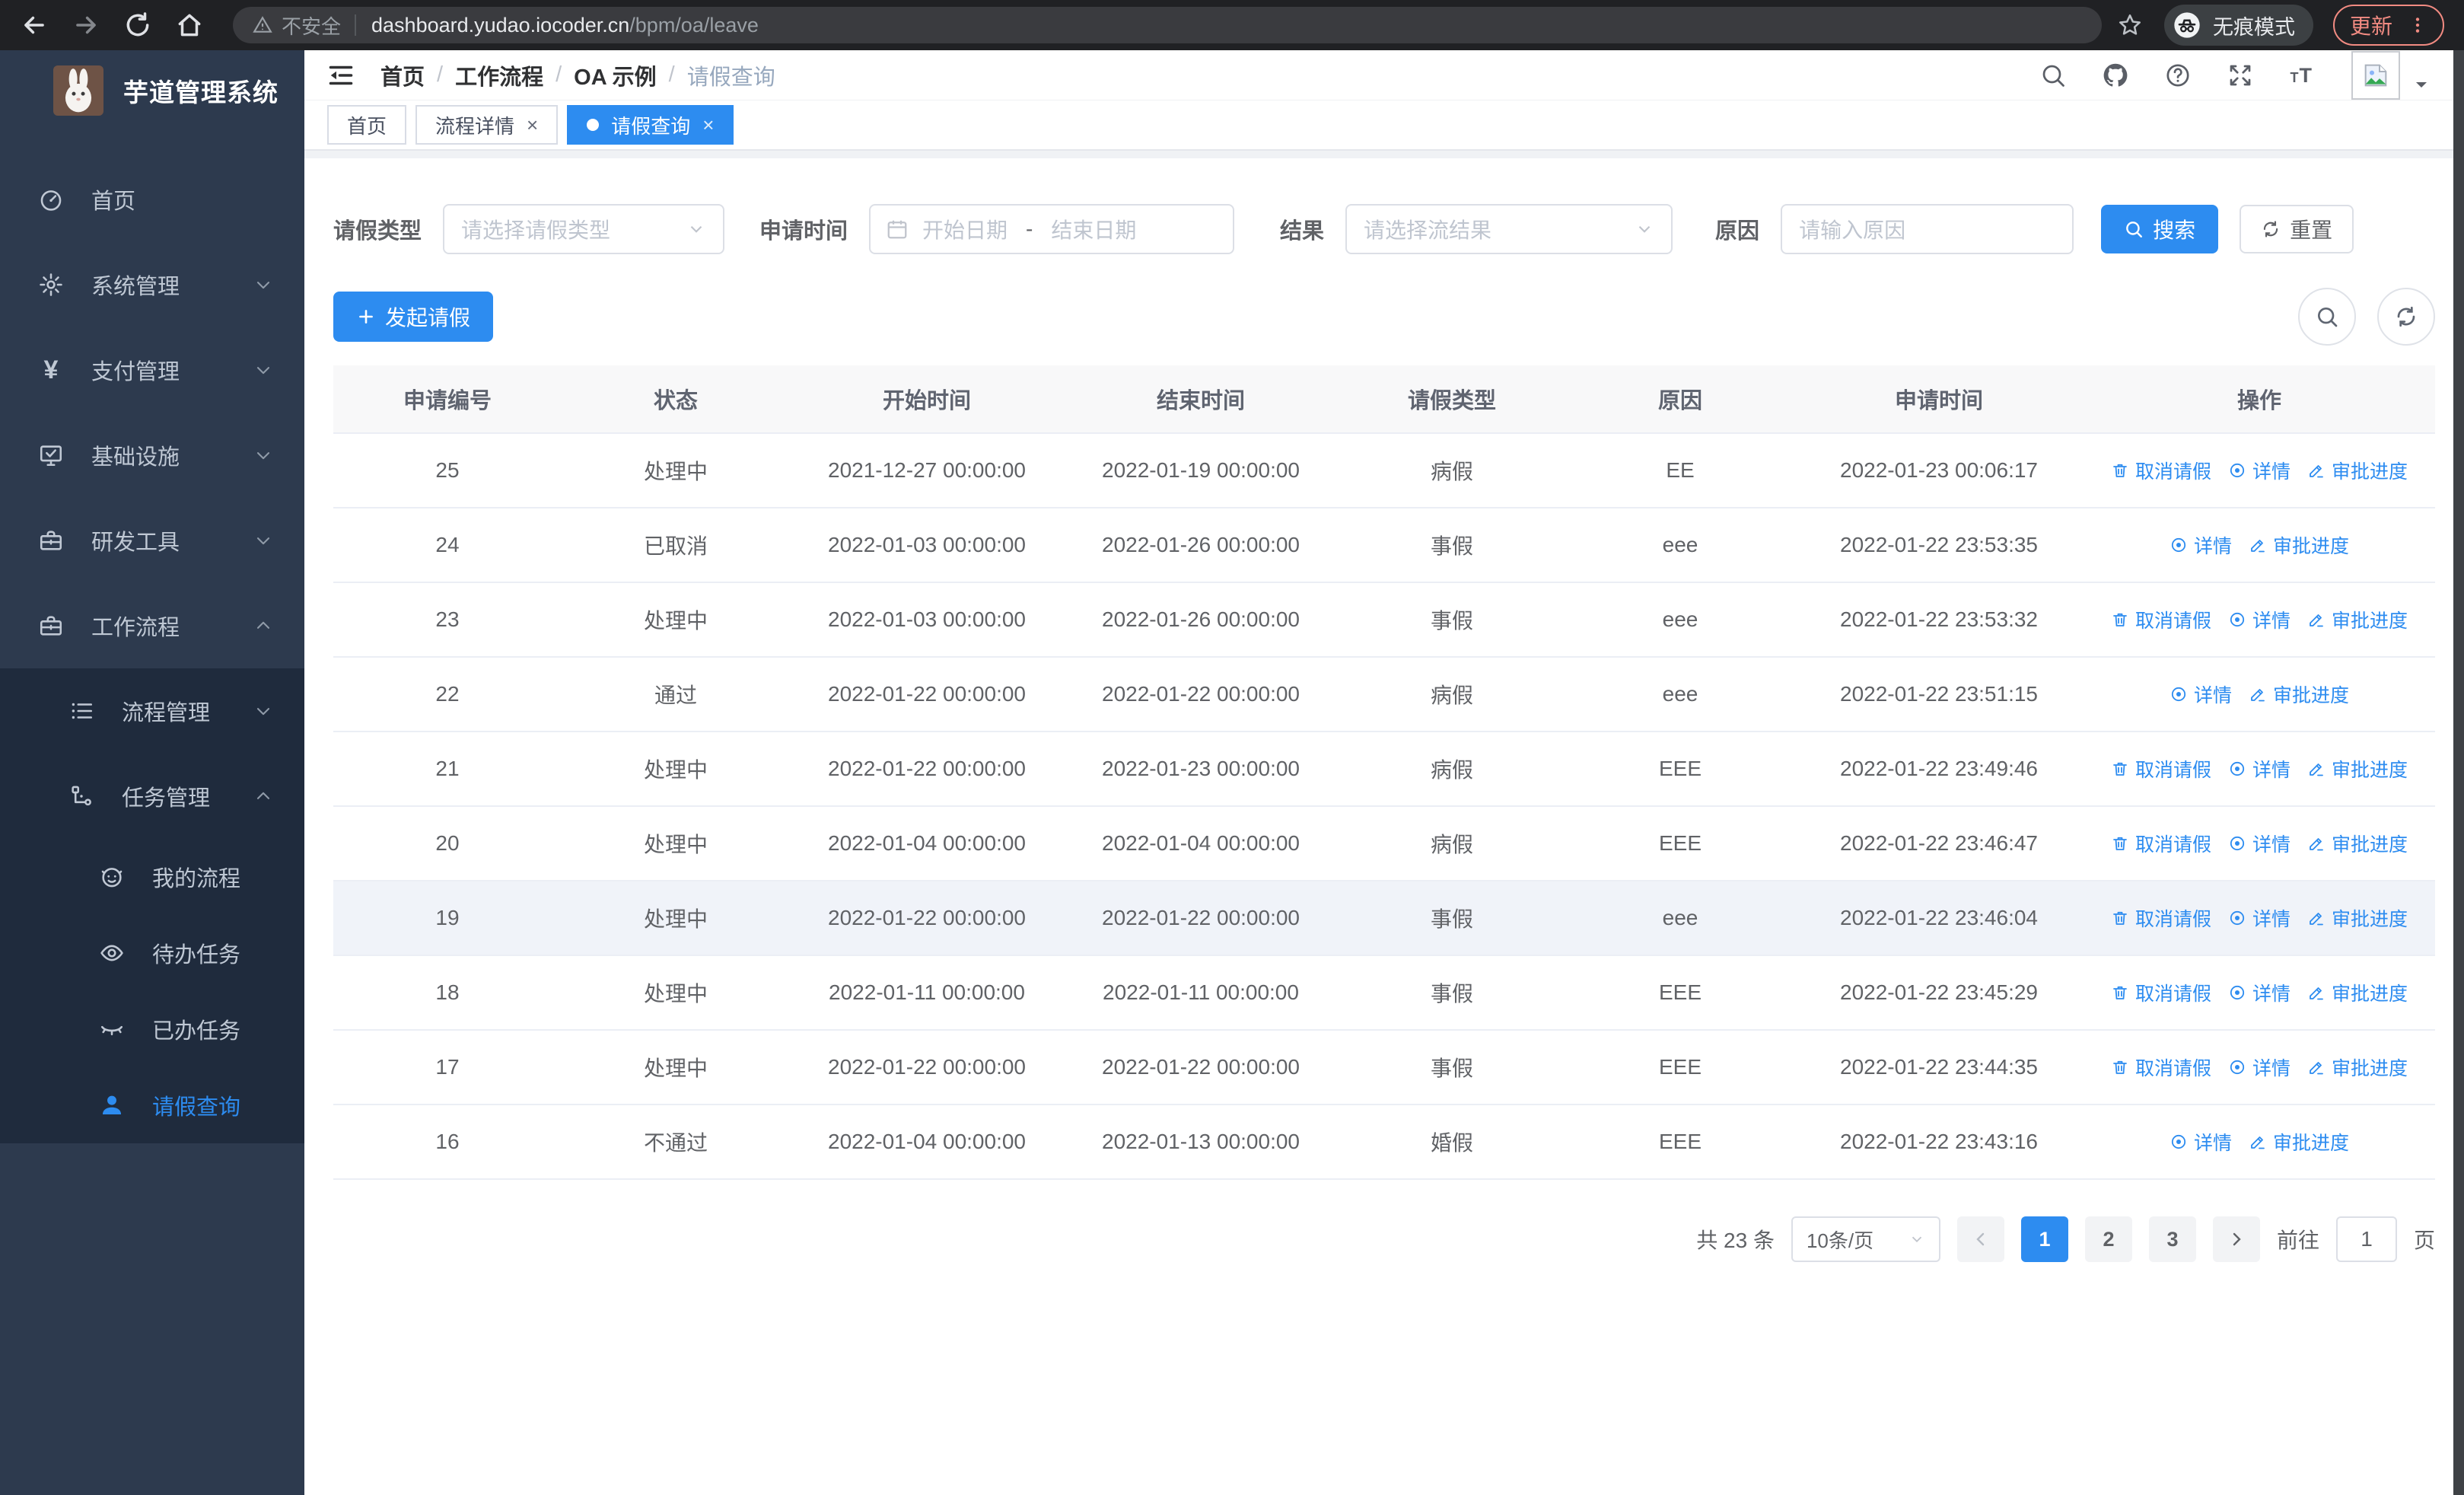 This screenshot has width=2464, height=1495. Describe the element at coordinates (447, 843) in the screenshot. I see `cell-id: 20` at that location.